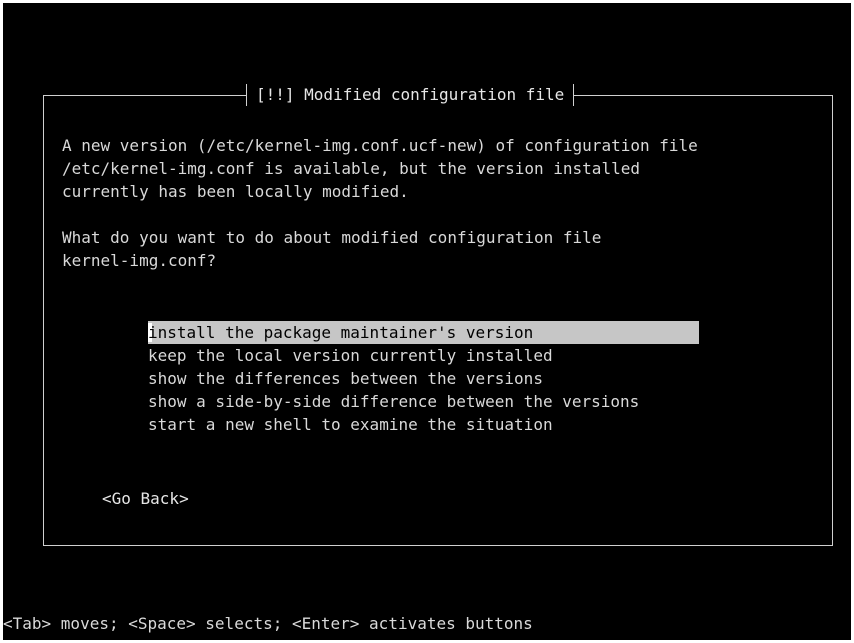 The height and width of the screenshot is (643, 854). Describe the element at coordinates (235, 191) in the screenshot. I see `message-line-3: currently has been locally modified.` at that location.